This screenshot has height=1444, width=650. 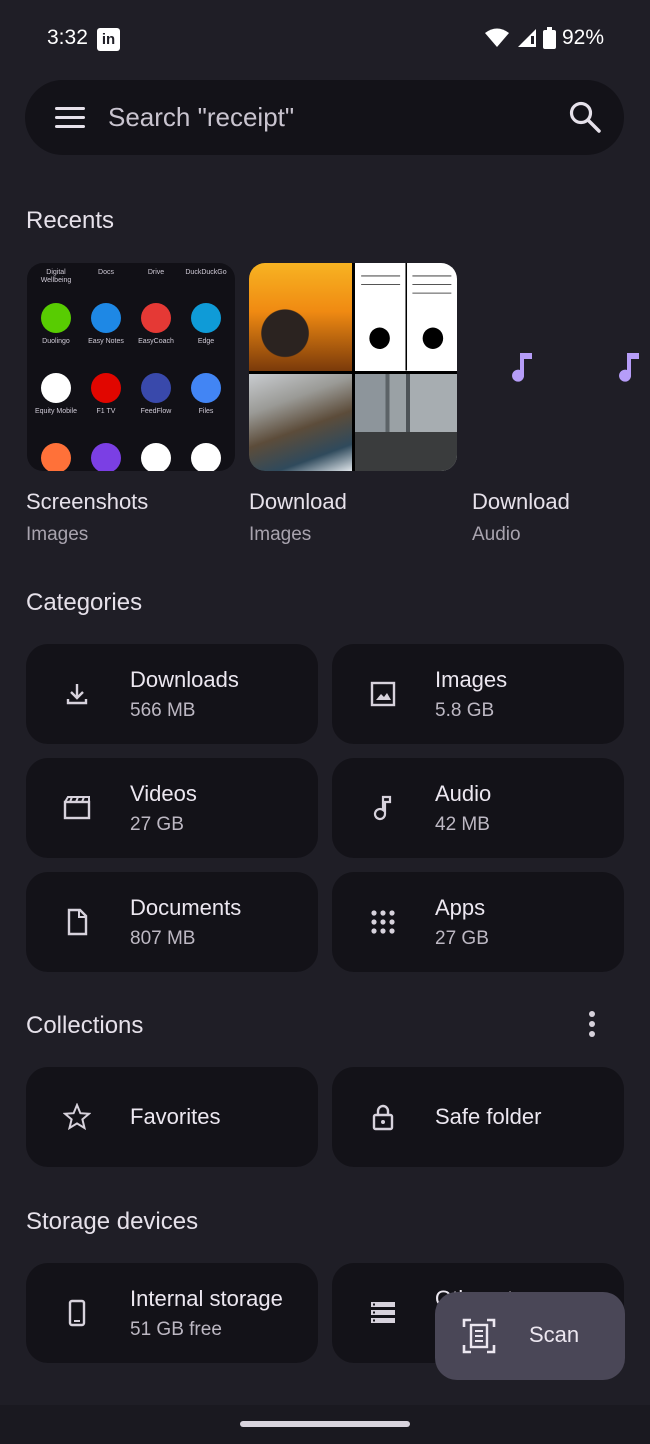 What do you see at coordinates (300, 317) in the screenshot?
I see `cat-photo` at bounding box center [300, 317].